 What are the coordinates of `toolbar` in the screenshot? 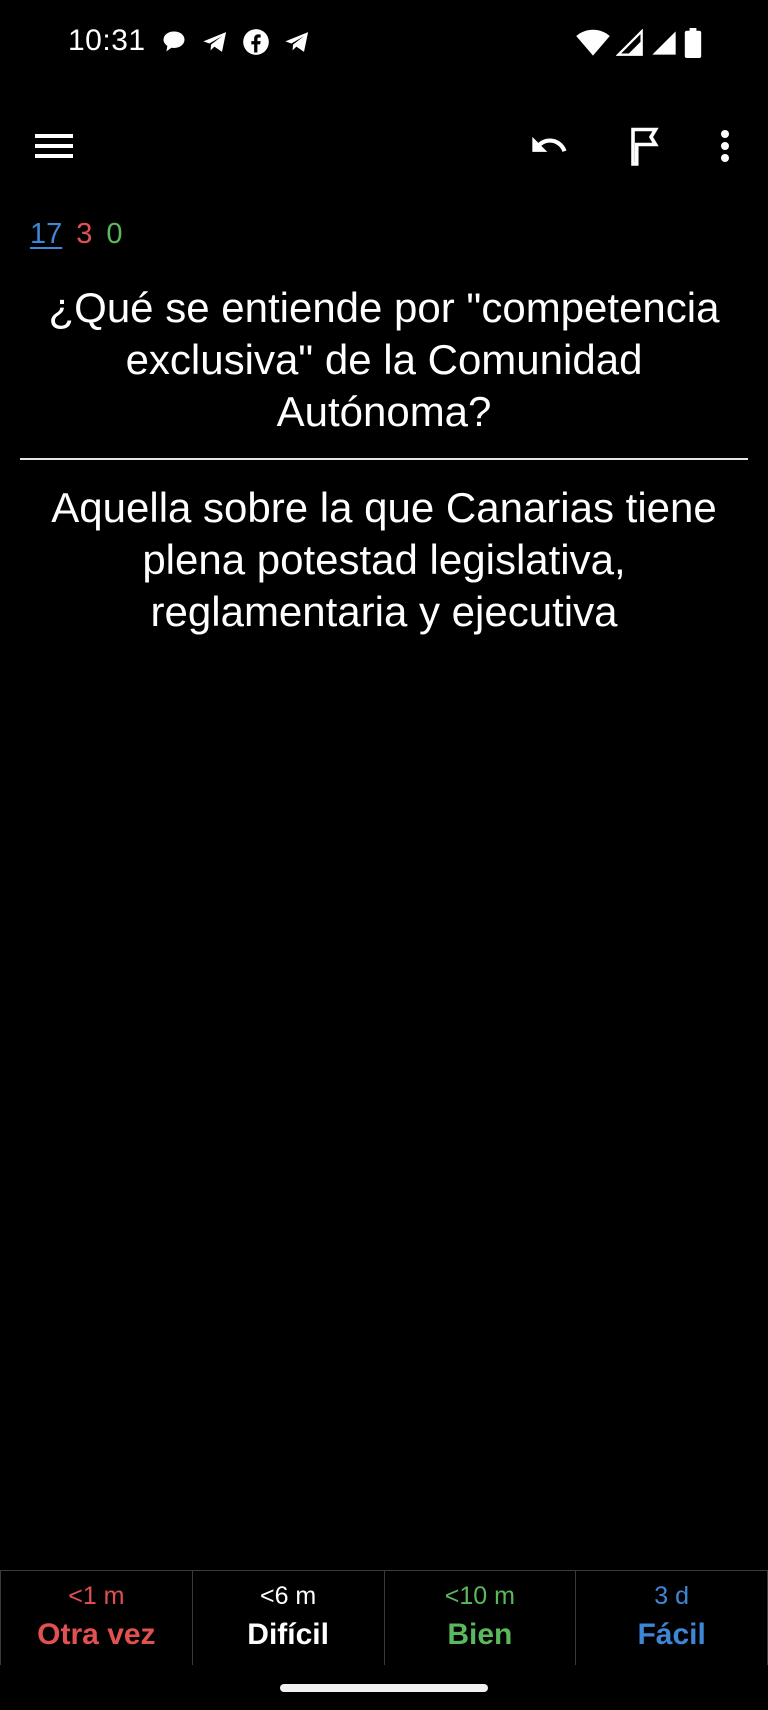 It's located at (384, 148).